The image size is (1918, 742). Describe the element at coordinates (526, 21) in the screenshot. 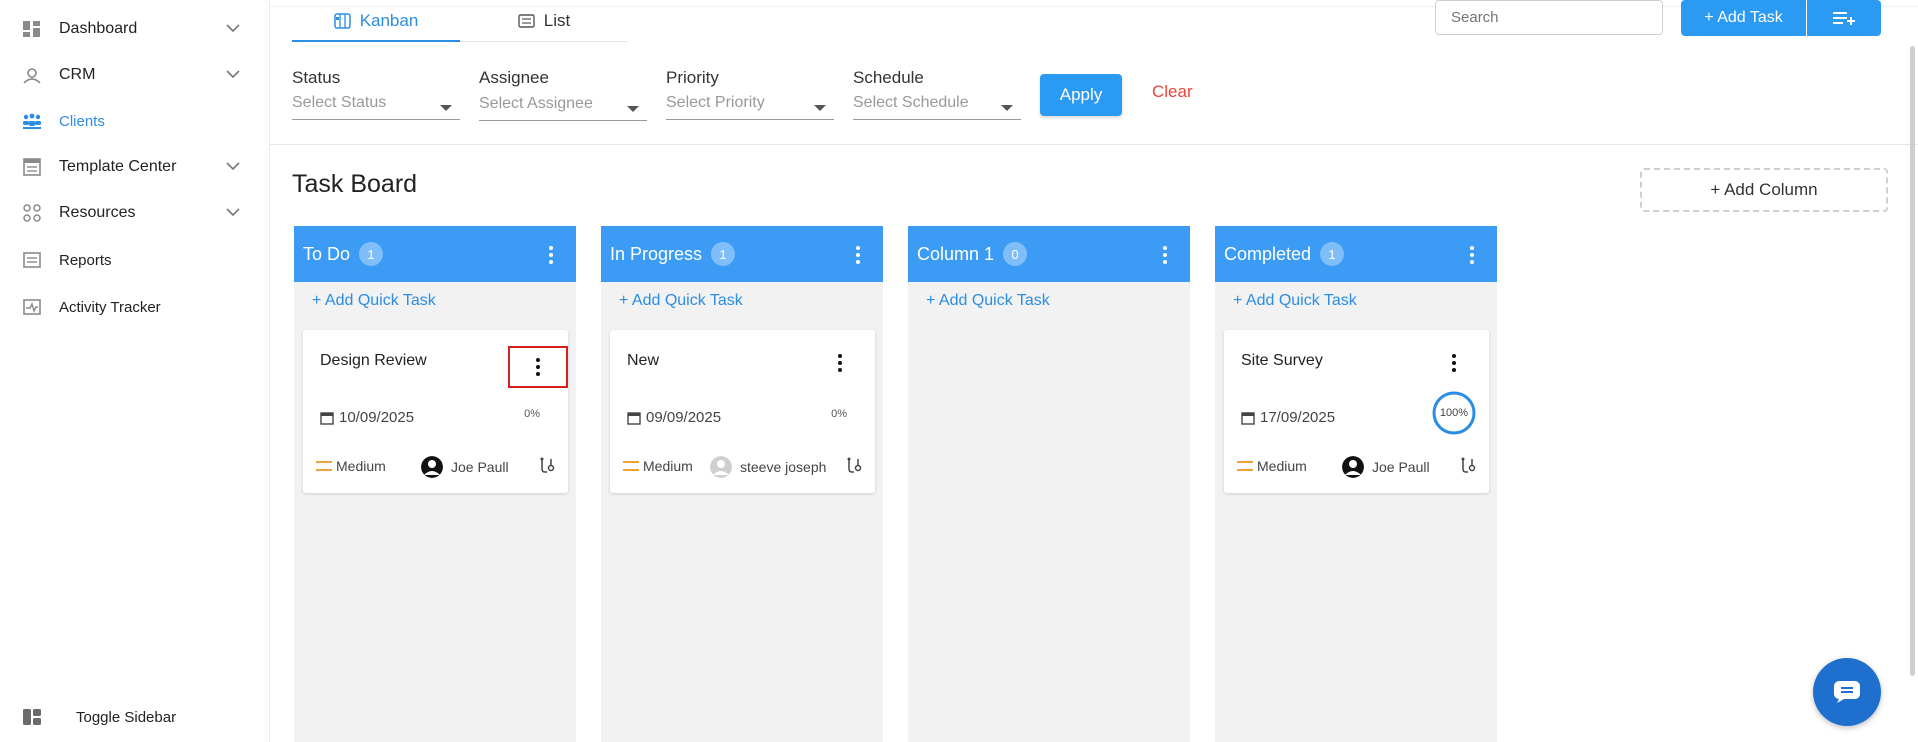

I see `list-icon` at that location.